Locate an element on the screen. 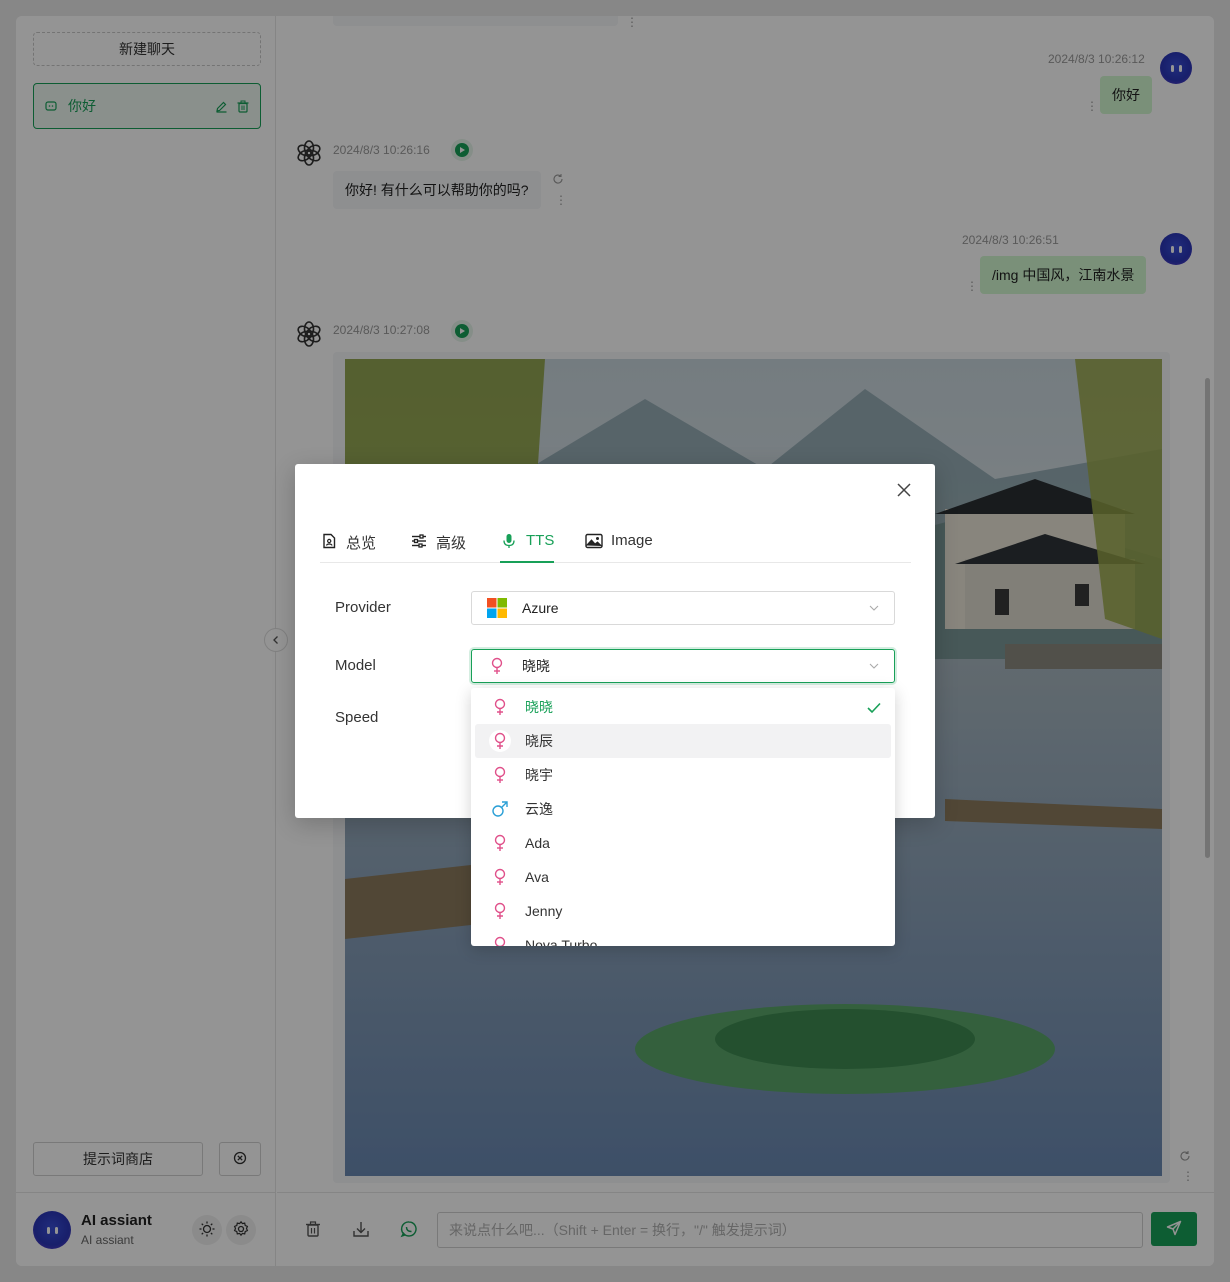  settings-tabs: 总览 高级 TTS Image is located at coordinates (615, 543).